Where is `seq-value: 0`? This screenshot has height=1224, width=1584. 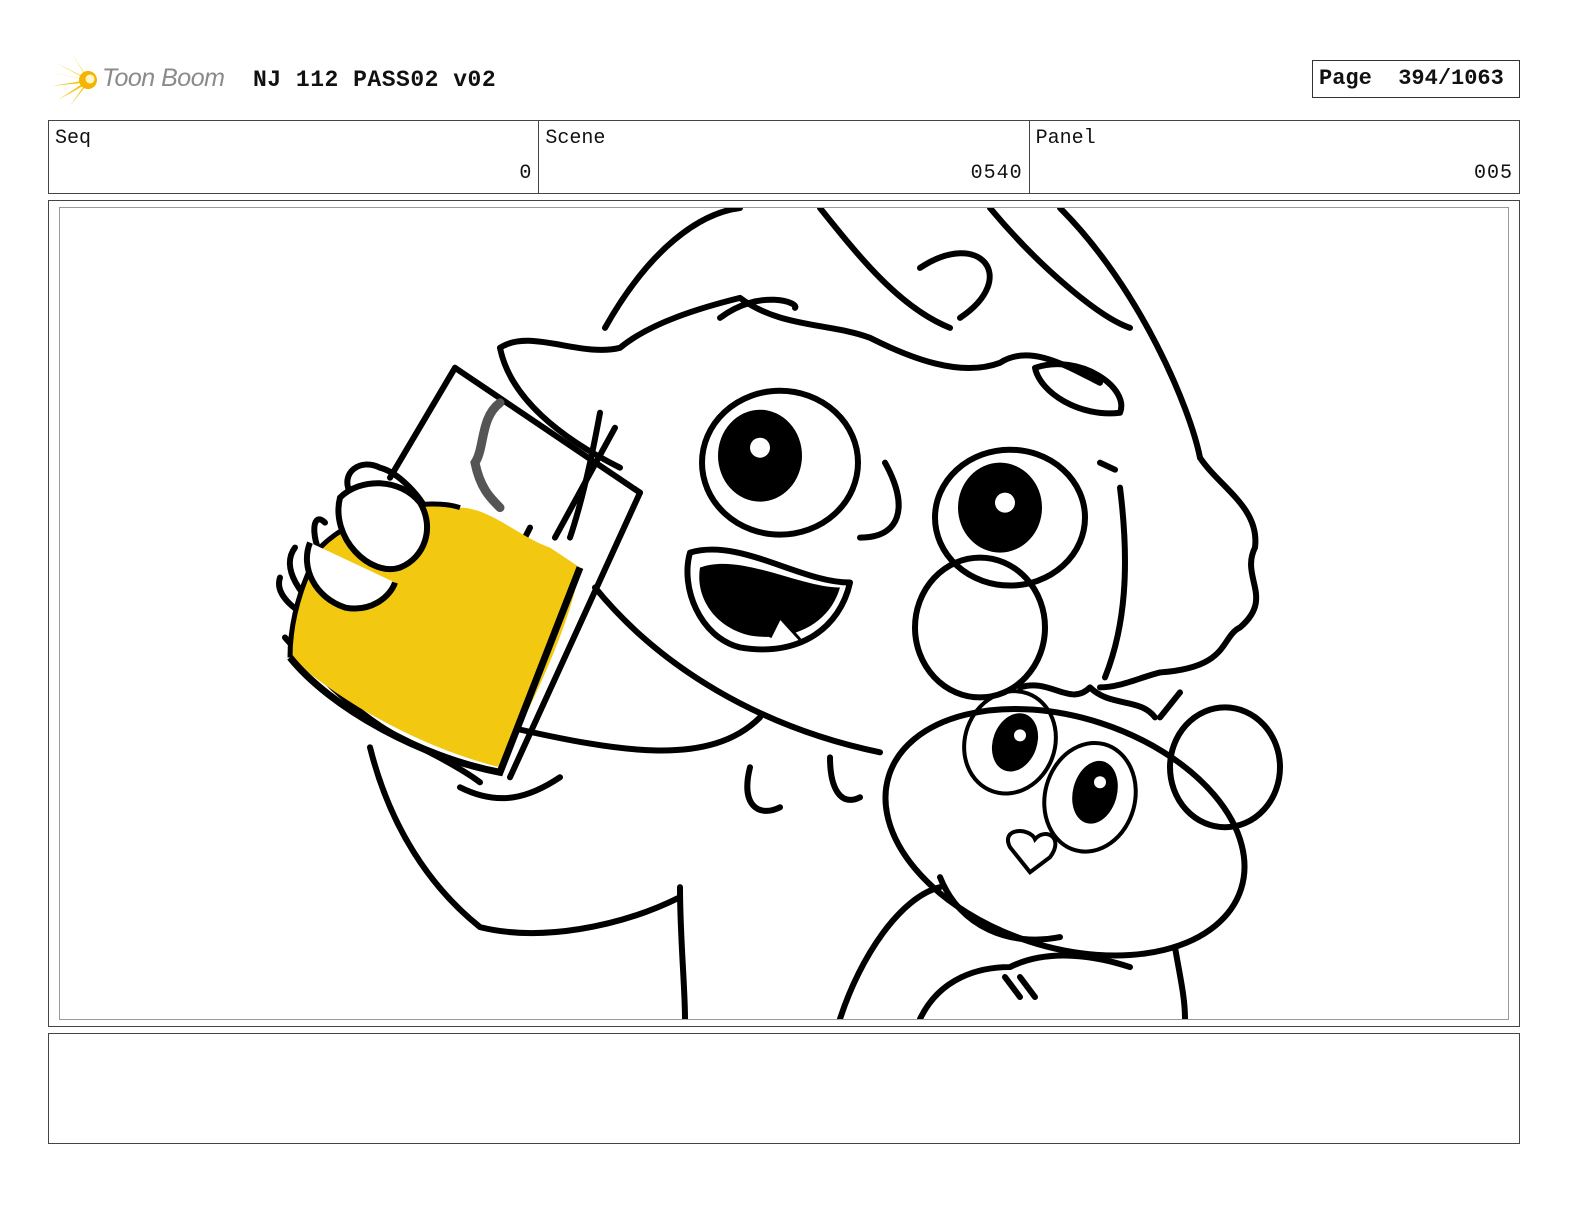 seq-value: 0 is located at coordinates (526, 173).